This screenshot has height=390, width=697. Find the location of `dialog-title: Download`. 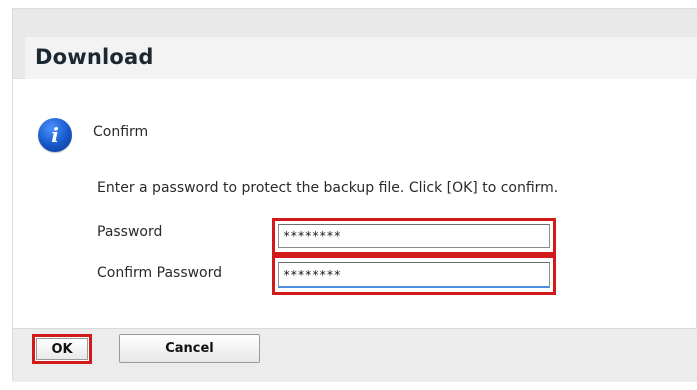

dialog-title: Download is located at coordinates (94, 57).